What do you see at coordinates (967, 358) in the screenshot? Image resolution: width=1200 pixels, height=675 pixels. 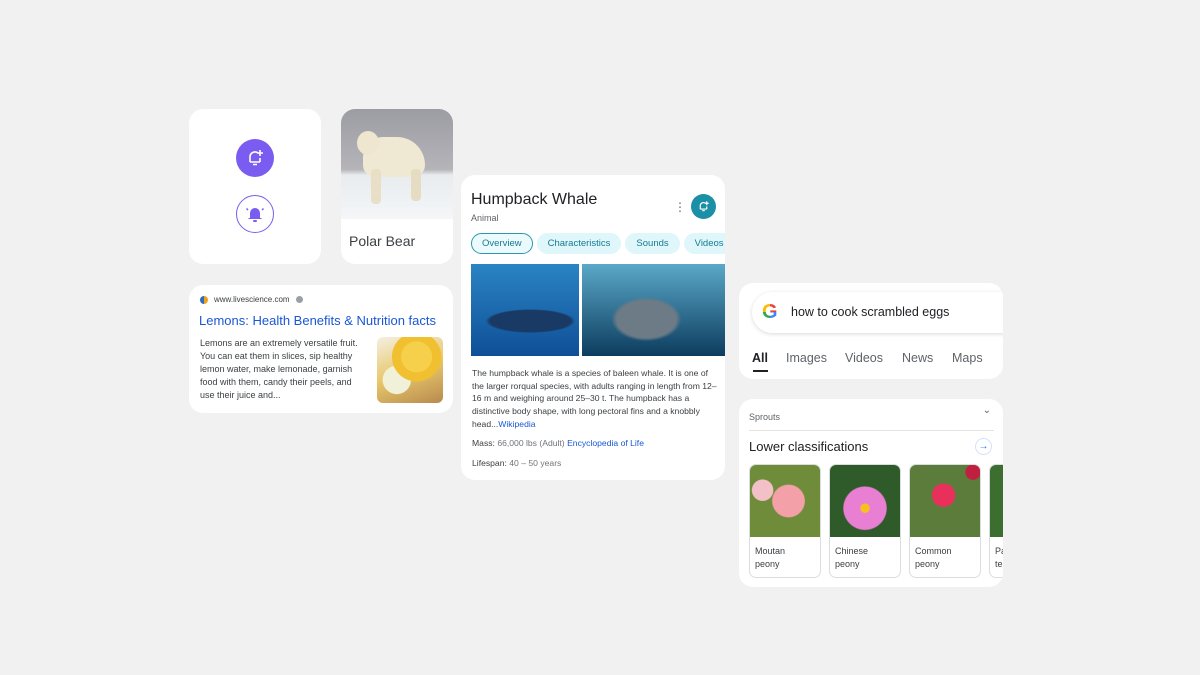 I see `tab-maps: Maps` at bounding box center [967, 358].